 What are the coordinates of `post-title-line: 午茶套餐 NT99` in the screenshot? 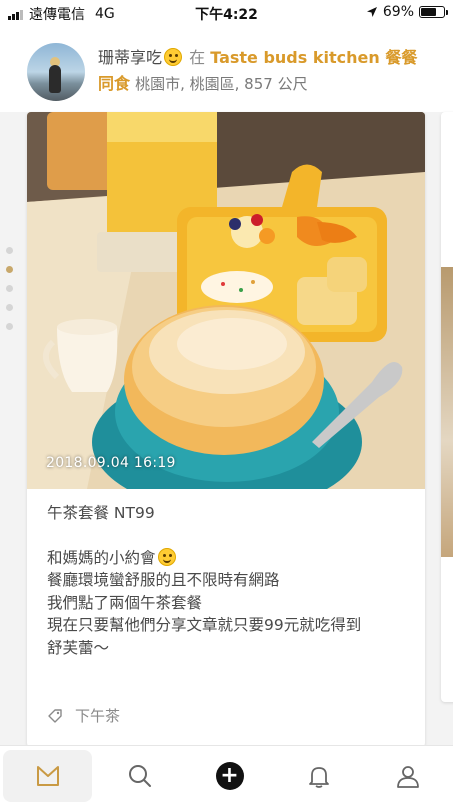 It's located at (101, 513).